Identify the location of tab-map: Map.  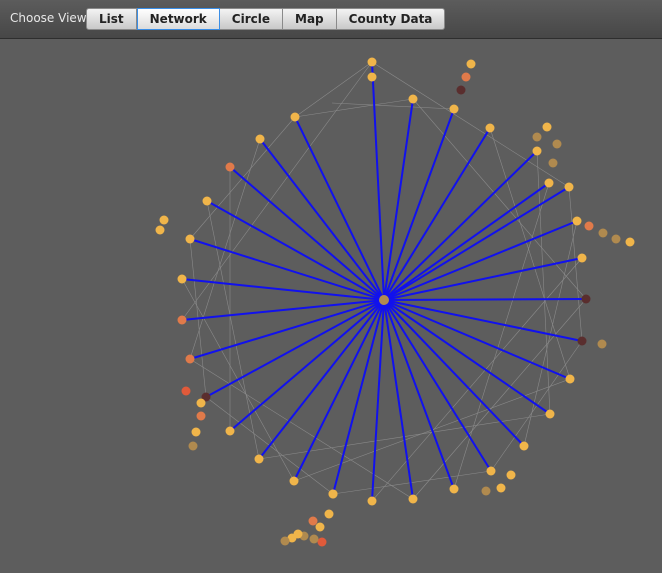
(310, 19).